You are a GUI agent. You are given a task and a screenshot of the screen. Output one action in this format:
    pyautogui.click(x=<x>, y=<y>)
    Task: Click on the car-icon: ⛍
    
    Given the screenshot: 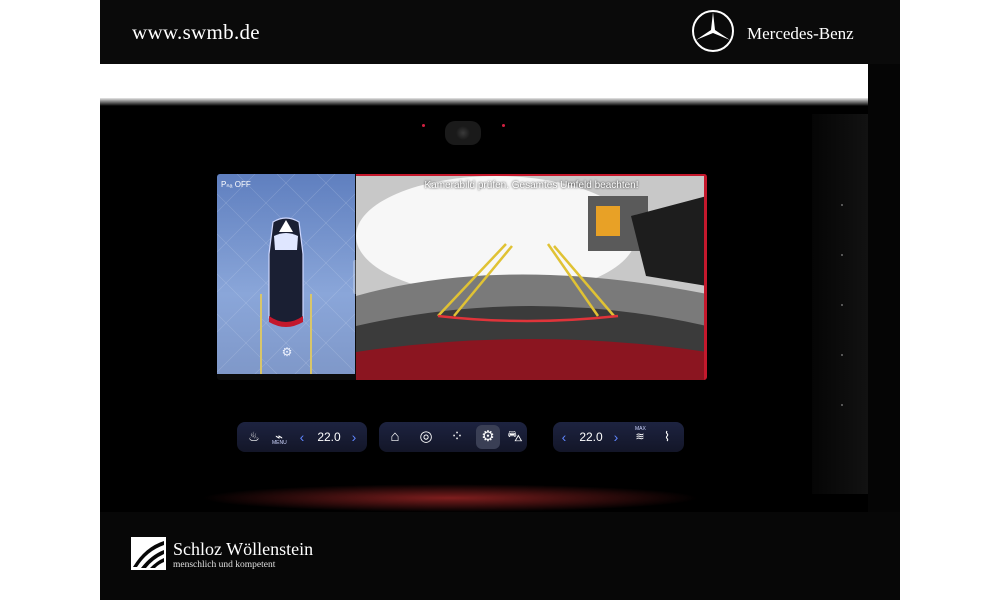 What is the action you would take?
    pyautogui.click(x=515, y=437)
    